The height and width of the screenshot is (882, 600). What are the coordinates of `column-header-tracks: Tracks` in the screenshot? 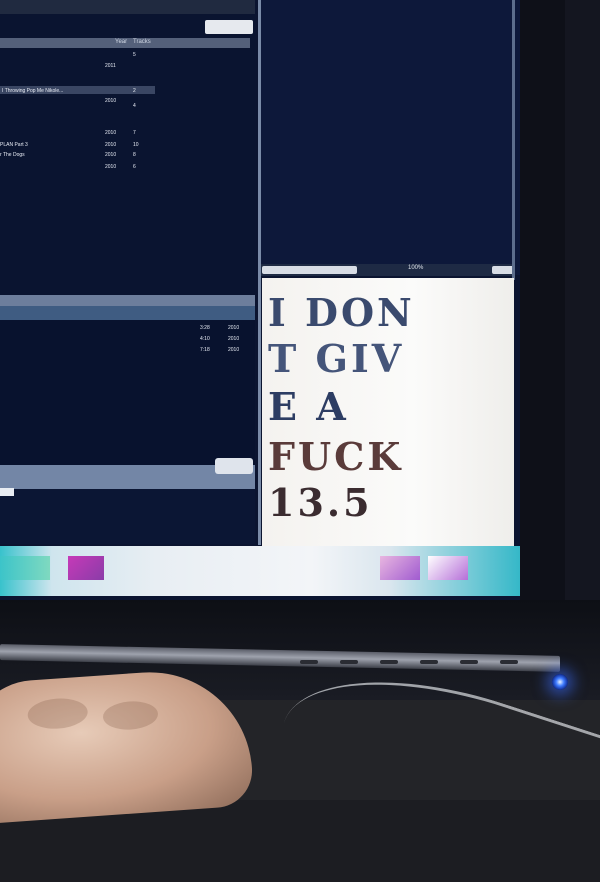 It's located at (142, 42).